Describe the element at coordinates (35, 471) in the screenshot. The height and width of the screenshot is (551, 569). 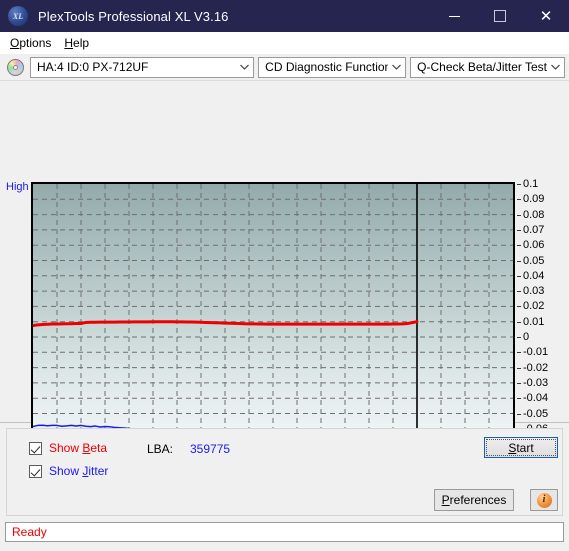
I see `show-jitter-checkbox` at that location.